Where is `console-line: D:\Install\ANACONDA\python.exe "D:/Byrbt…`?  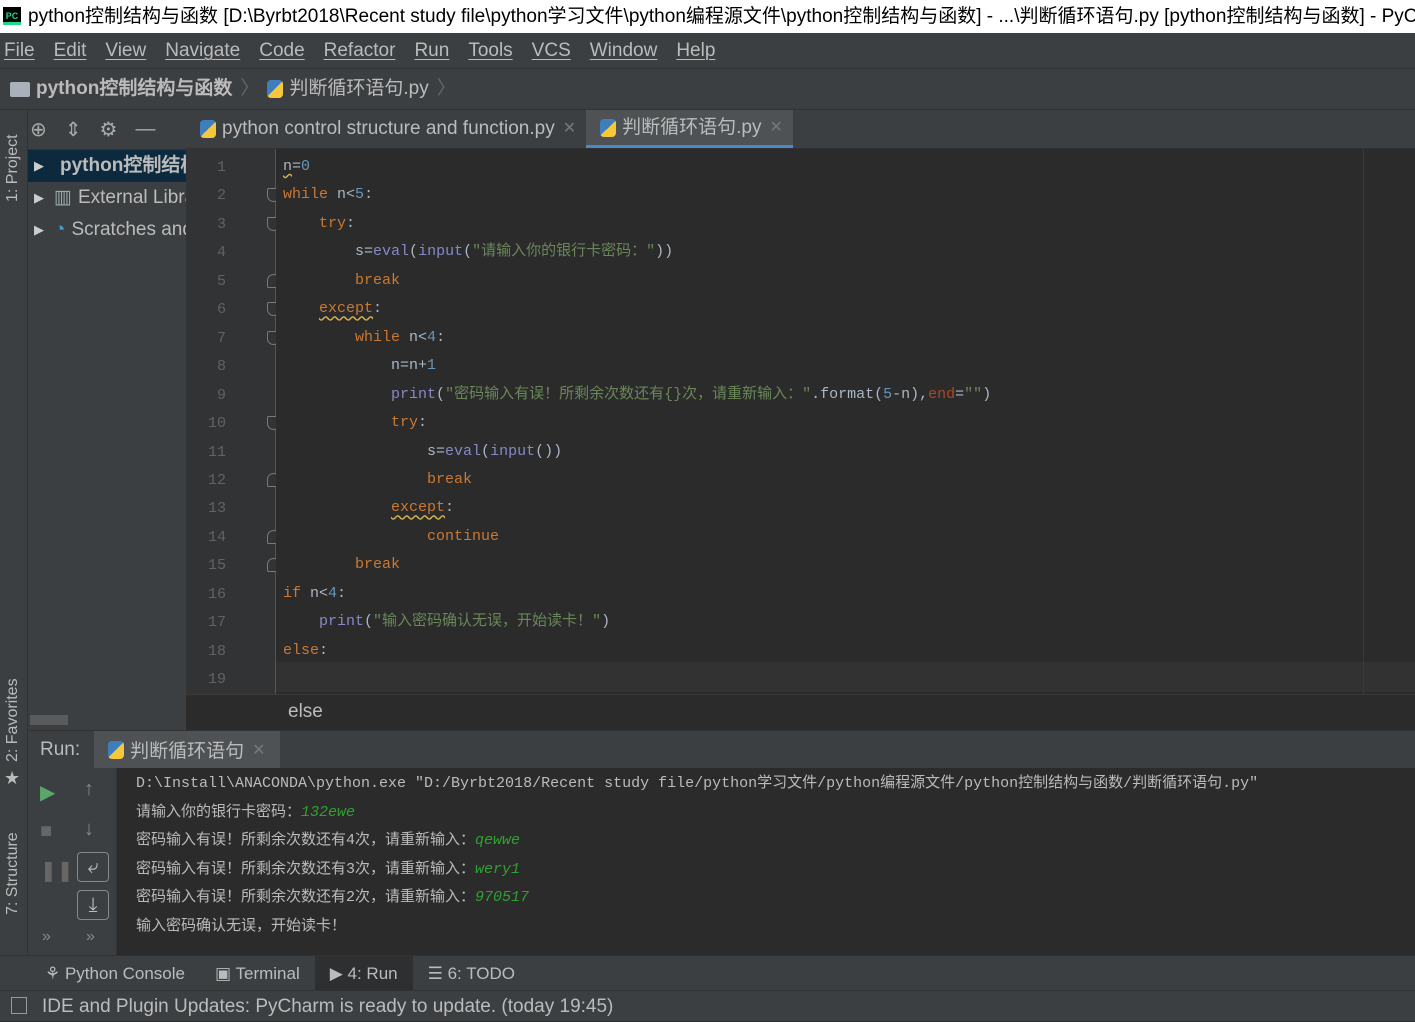 console-line: D:\Install\ANACONDA\python.exe "D:/Byrbt… is located at coordinates (697, 784).